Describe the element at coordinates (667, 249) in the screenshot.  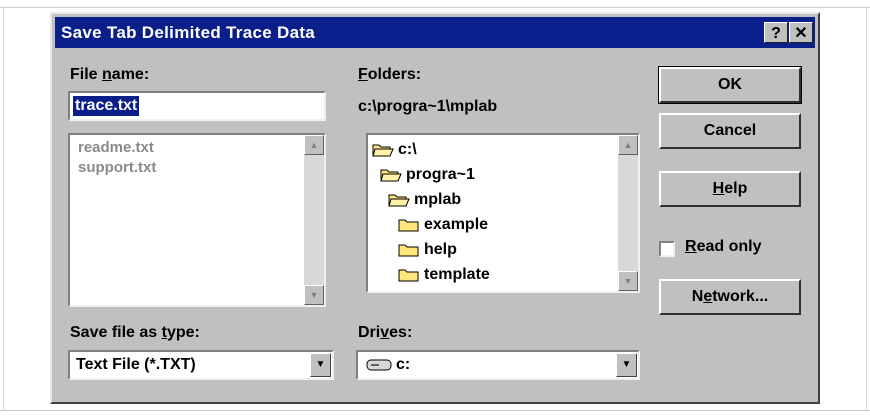
I see `read-only-checkbox` at that location.